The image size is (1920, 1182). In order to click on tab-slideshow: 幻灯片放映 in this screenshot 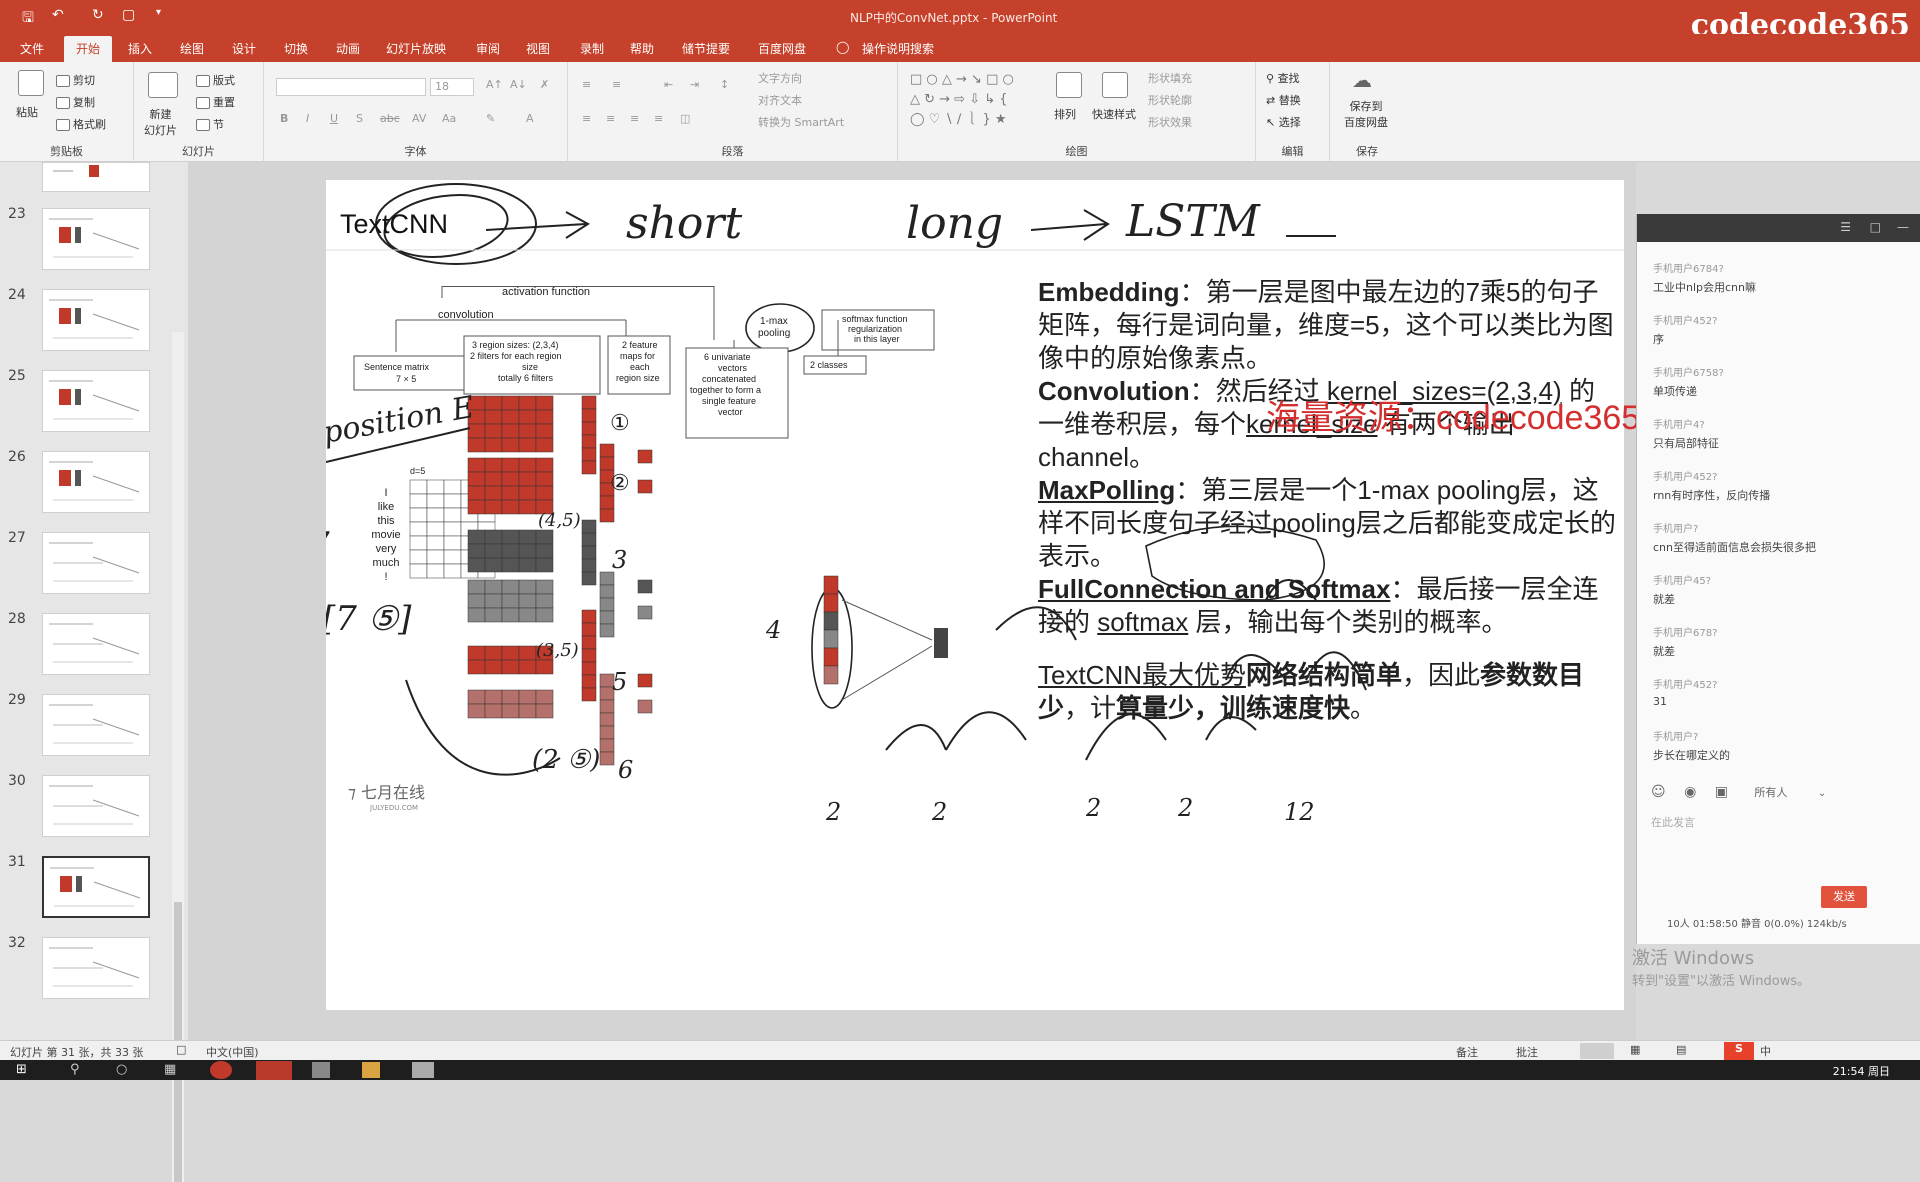, I will do `click(416, 48)`.